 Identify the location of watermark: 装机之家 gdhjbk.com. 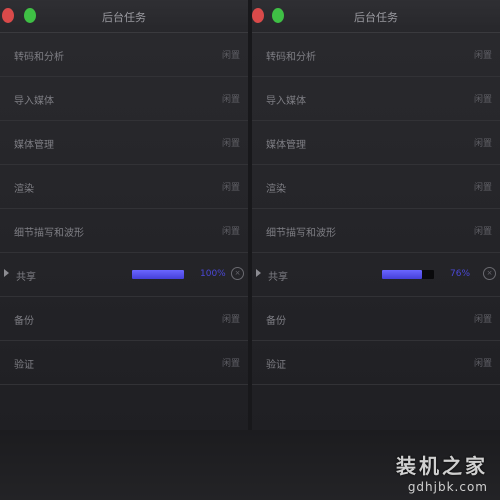
(442, 472).